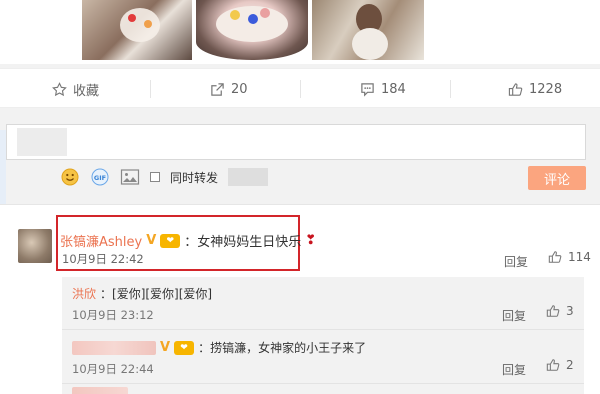  I want to click on image-icon, so click(130, 177).